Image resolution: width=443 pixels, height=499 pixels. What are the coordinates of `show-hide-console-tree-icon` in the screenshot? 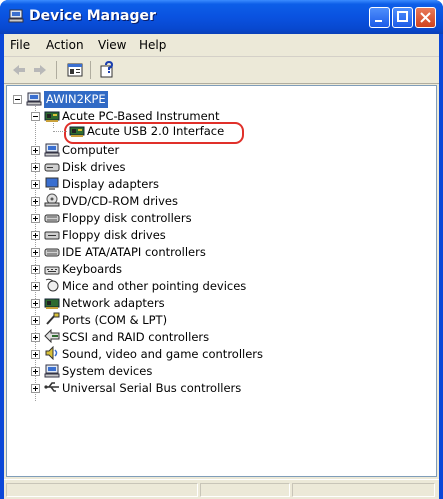 It's located at (75, 70).